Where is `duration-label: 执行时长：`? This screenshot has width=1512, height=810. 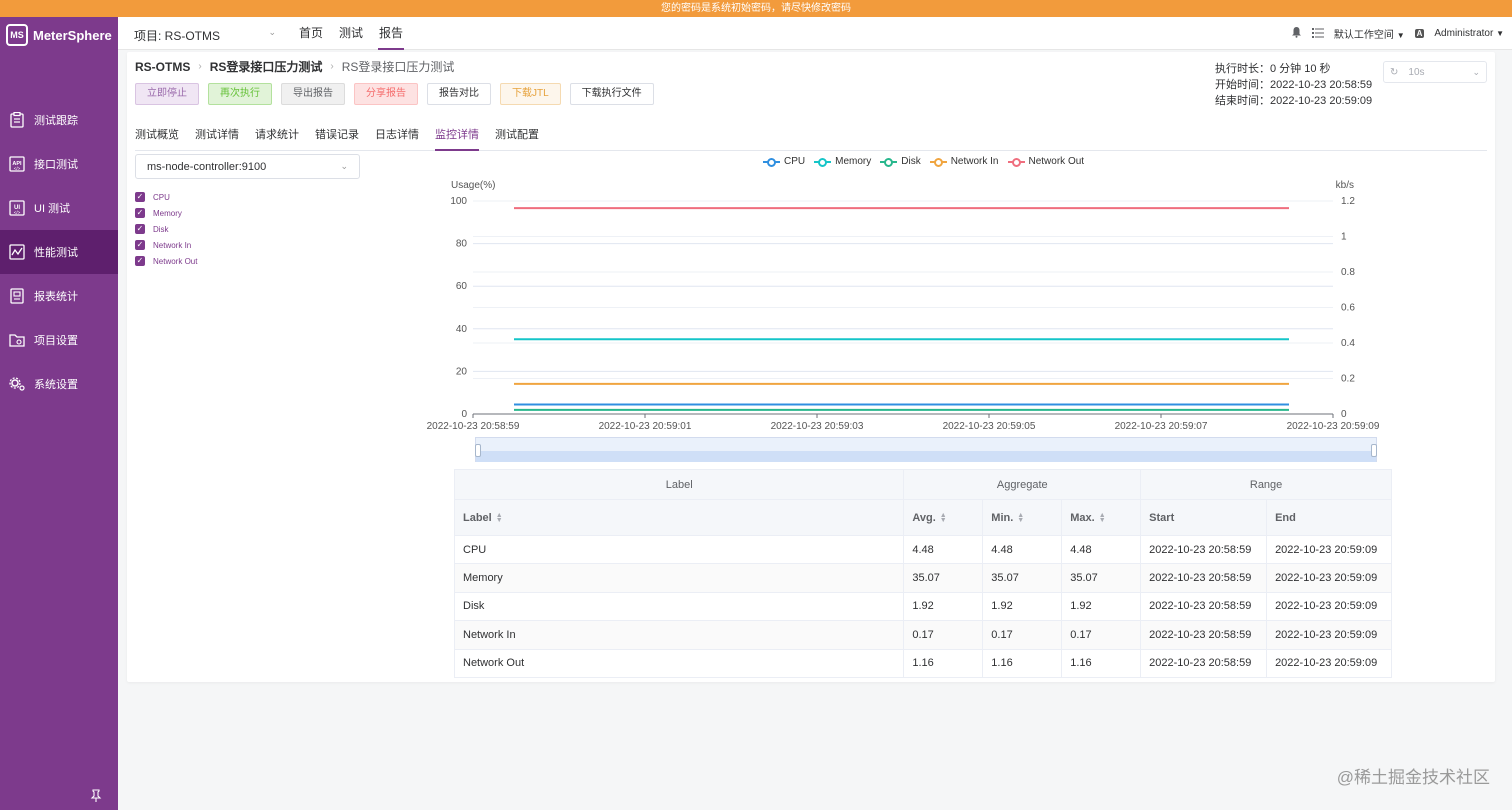
duration-label: 执行时长： is located at coordinates (1242, 69).